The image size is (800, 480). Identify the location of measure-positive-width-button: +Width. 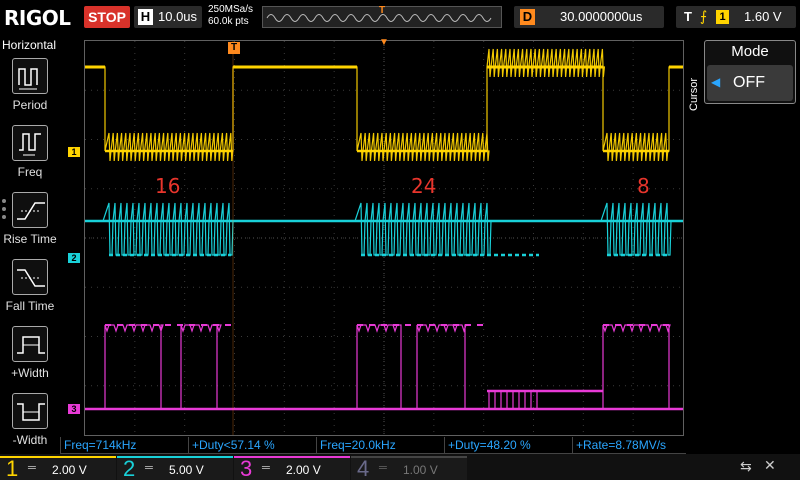
(30, 359).